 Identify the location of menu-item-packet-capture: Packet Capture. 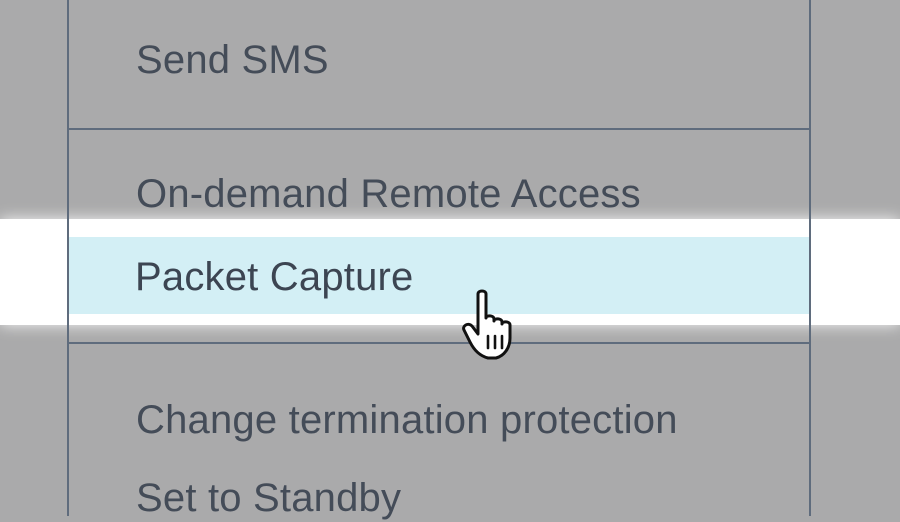
(439, 275).